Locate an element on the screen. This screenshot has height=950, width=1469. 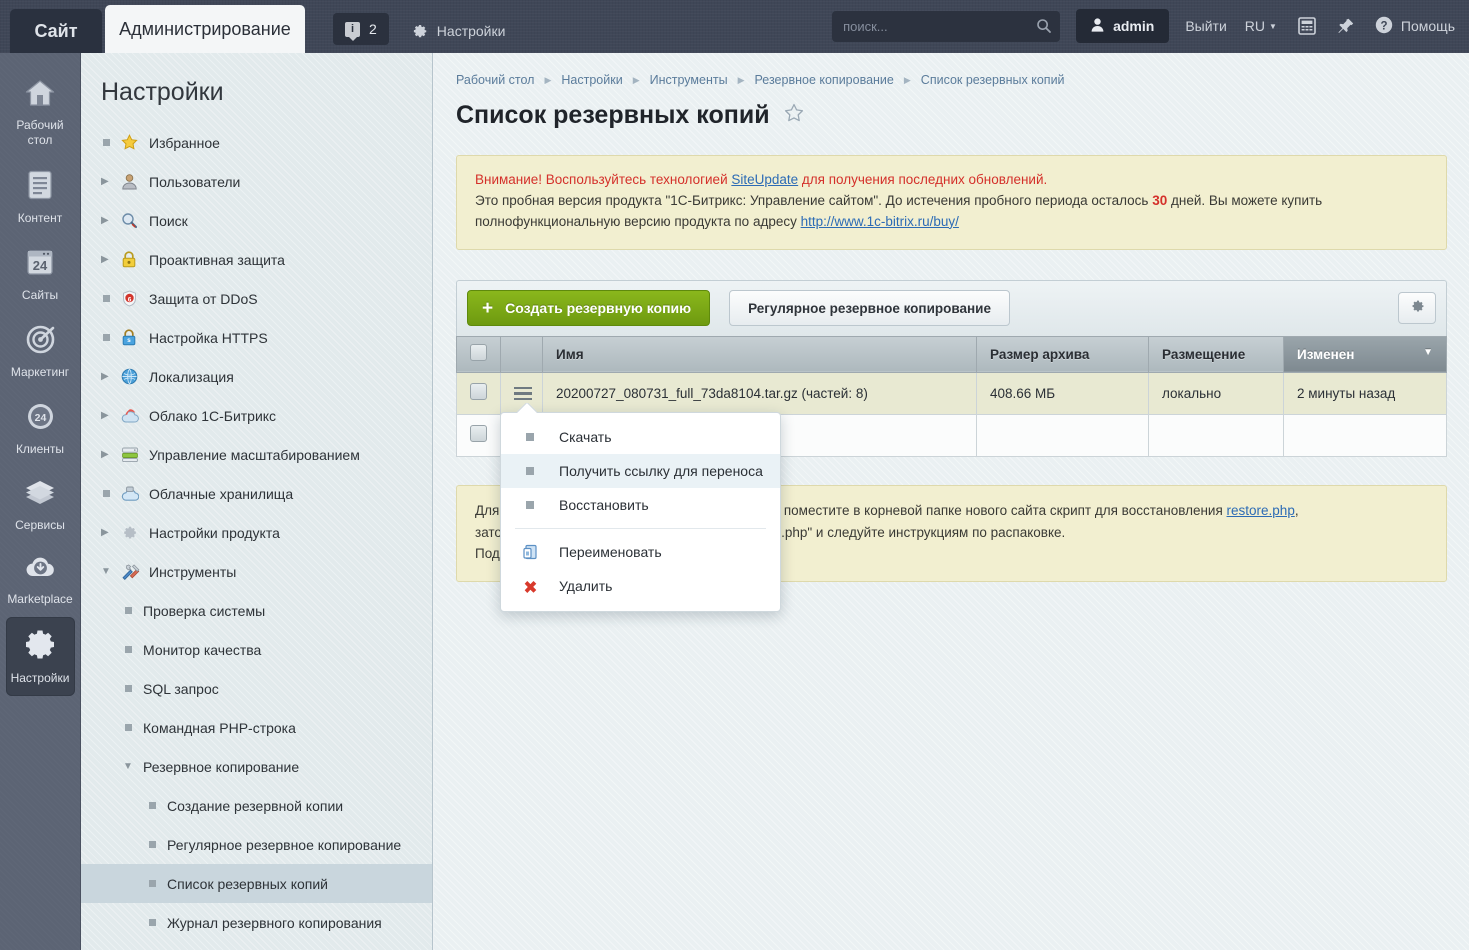
context-menu-item-0: Скачать is located at coordinates (640, 437).